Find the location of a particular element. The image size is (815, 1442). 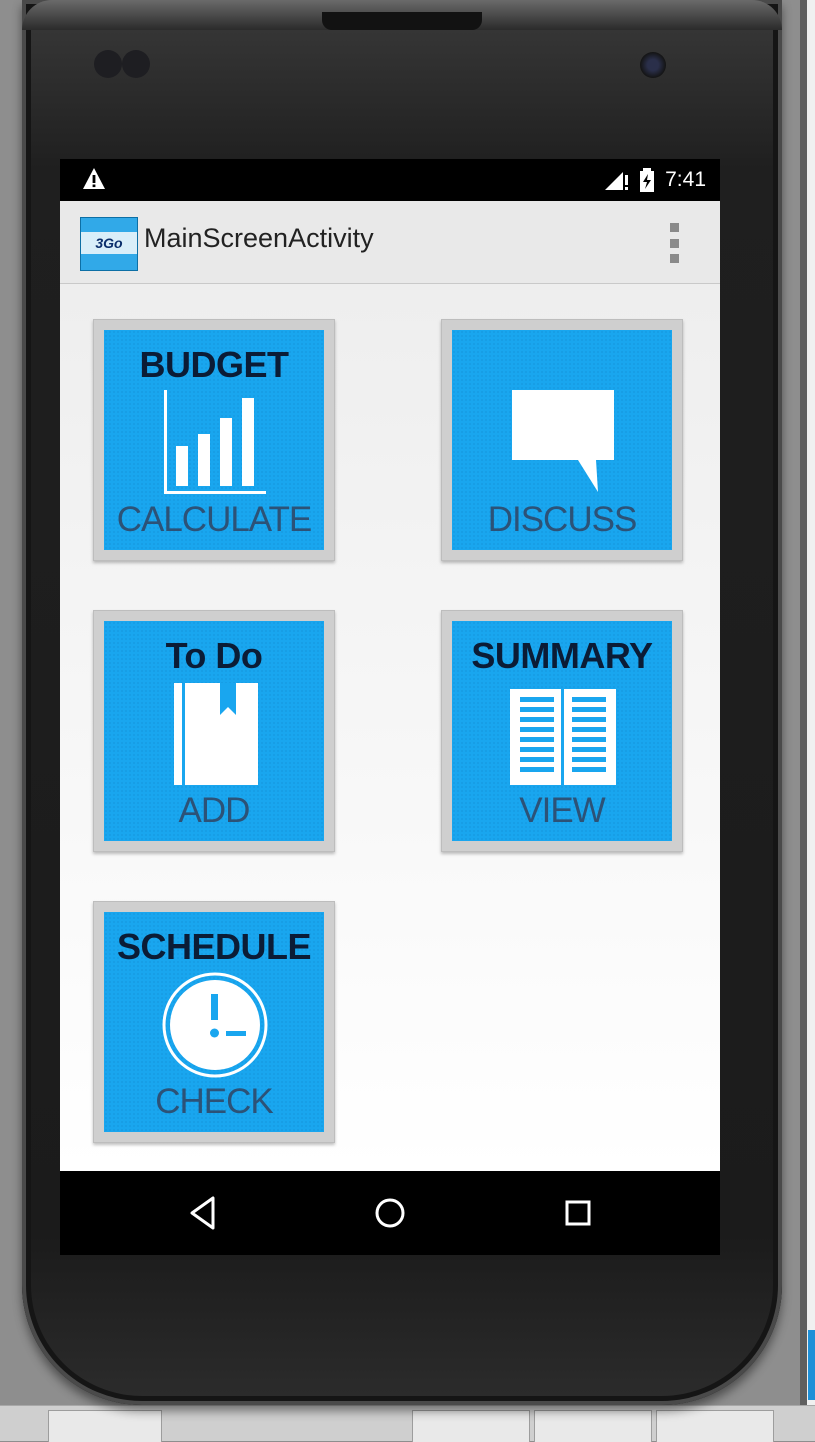

speech-bubble-icon is located at coordinates (563, 441).